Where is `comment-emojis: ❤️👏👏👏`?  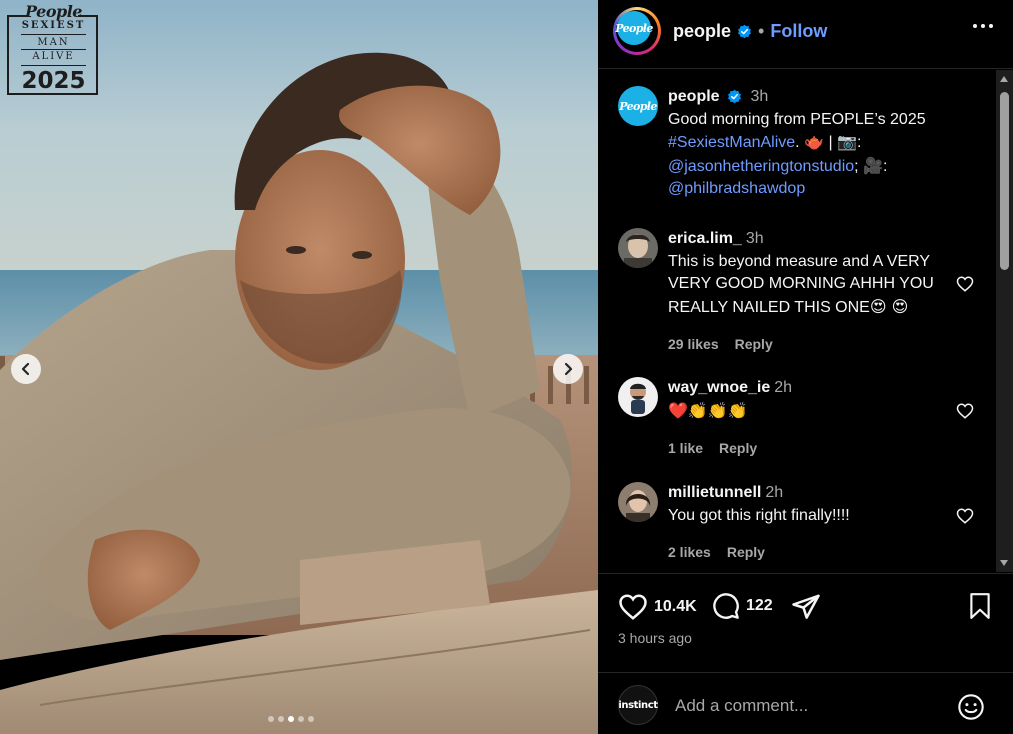 comment-emojis: ❤️👏👏👏 is located at coordinates (708, 410).